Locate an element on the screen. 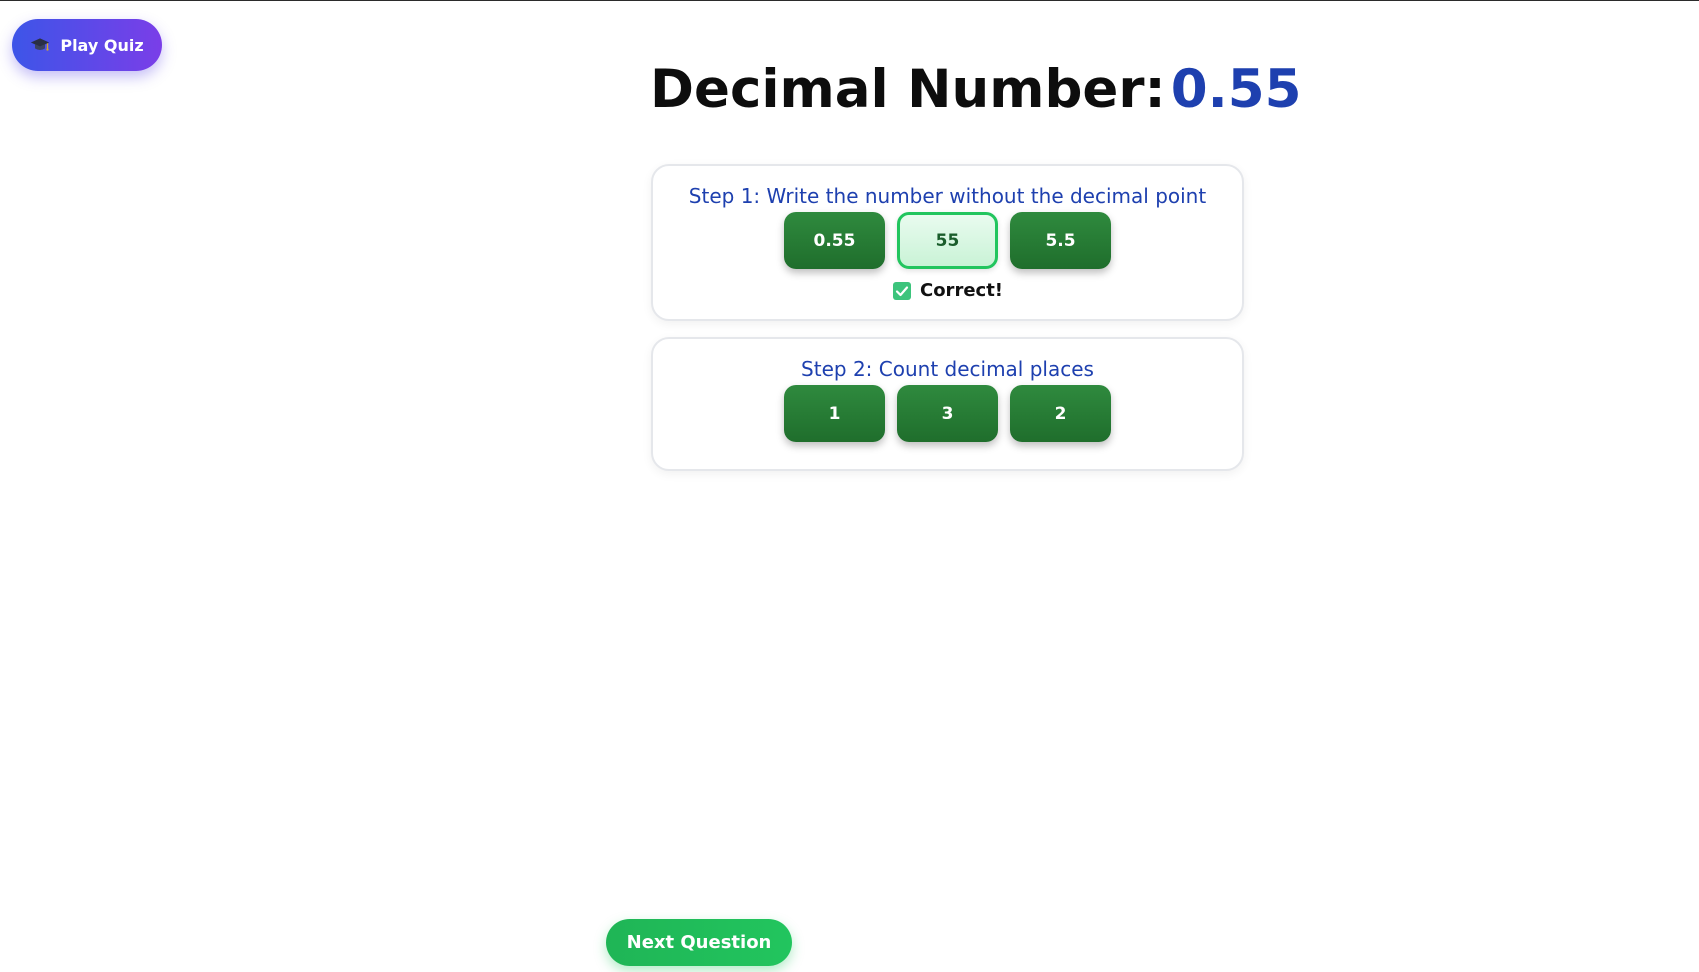  step-2-title: Step 2: Count decimal places is located at coordinates (947, 369).